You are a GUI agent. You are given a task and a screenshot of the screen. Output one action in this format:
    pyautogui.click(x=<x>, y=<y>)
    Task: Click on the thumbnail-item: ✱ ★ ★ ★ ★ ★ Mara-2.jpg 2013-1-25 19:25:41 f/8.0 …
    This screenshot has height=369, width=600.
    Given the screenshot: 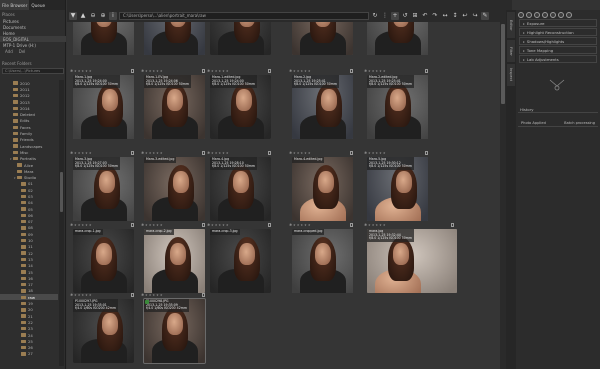 What is the action you would take?
    pyautogui.click(x=323, y=106)
    